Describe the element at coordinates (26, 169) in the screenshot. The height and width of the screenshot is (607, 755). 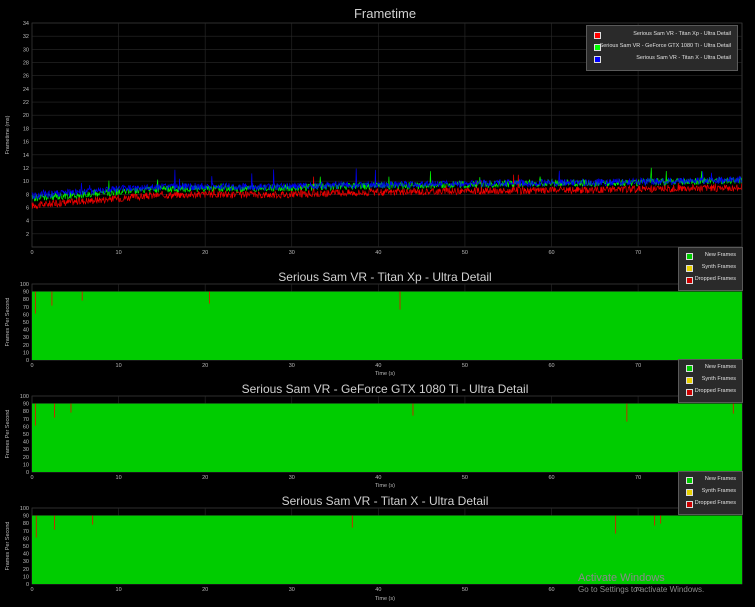
I see `frametime-y-tick-label: 12` at that location.